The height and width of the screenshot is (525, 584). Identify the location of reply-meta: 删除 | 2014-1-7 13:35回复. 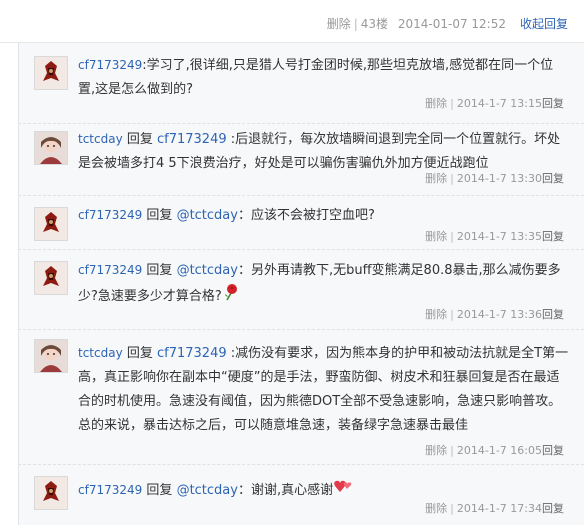
(494, 237).